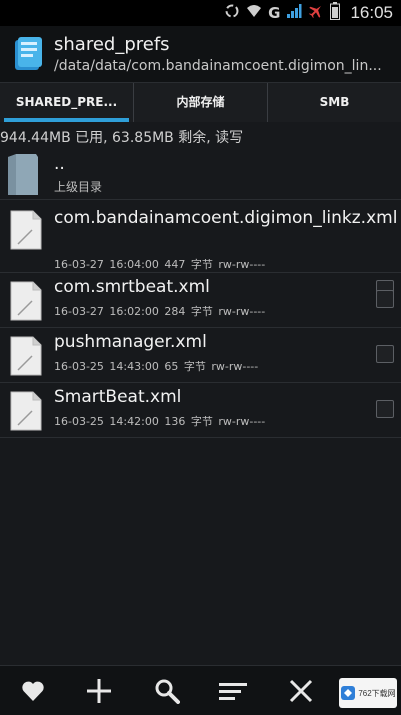 The height and width of the screenshot is (715, 401). Describe the element at coordinates (160, 264) in the screenshot. I see `file-meta: 16-03-27 16:04:00 447 字节 rw-rw----` at that location.